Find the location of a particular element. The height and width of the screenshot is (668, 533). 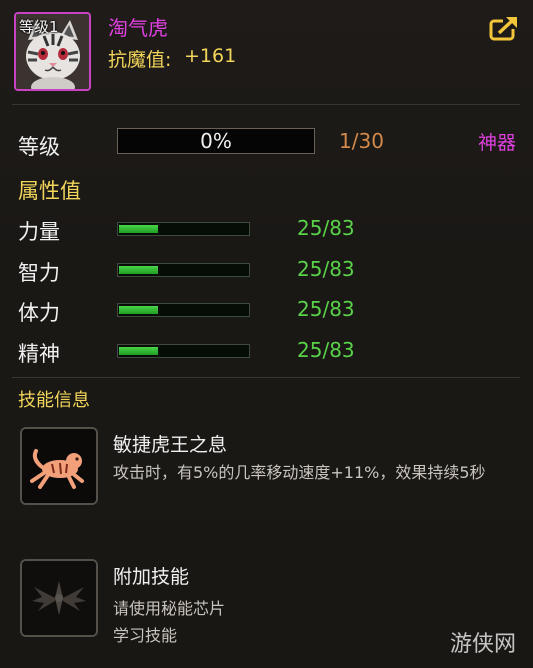

intelligence-bar is located at coordinates (183, 270).